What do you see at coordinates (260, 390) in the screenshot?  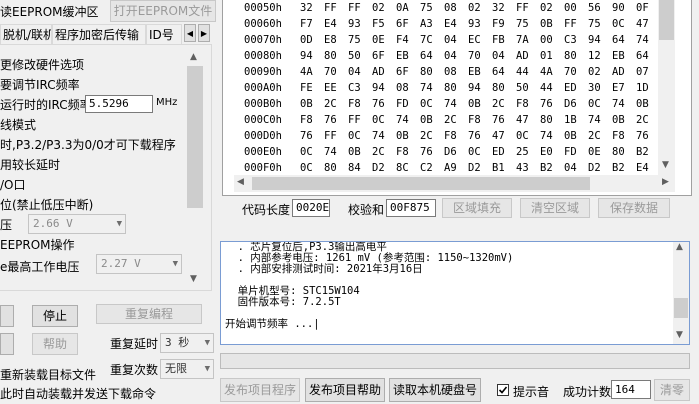 I see `publish-program-button: 发布项目程序` at bounding box center [260, 390].